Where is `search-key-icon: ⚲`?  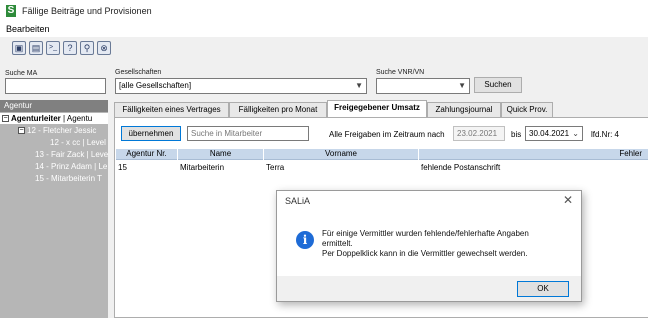
search-key-icon: ⚲ is located at coordinates (87, 48).